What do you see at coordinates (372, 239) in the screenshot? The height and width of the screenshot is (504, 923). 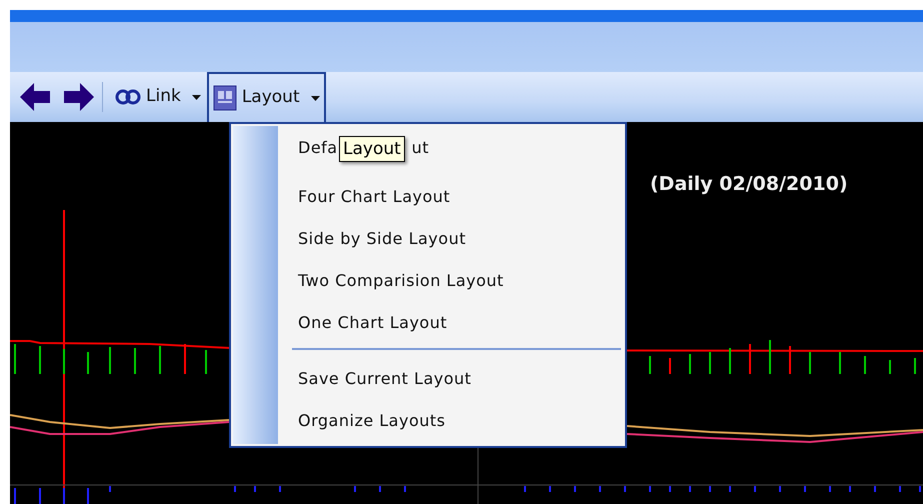 I see `menu-item: Side by Side Layout` at bounding box center [372, 239].